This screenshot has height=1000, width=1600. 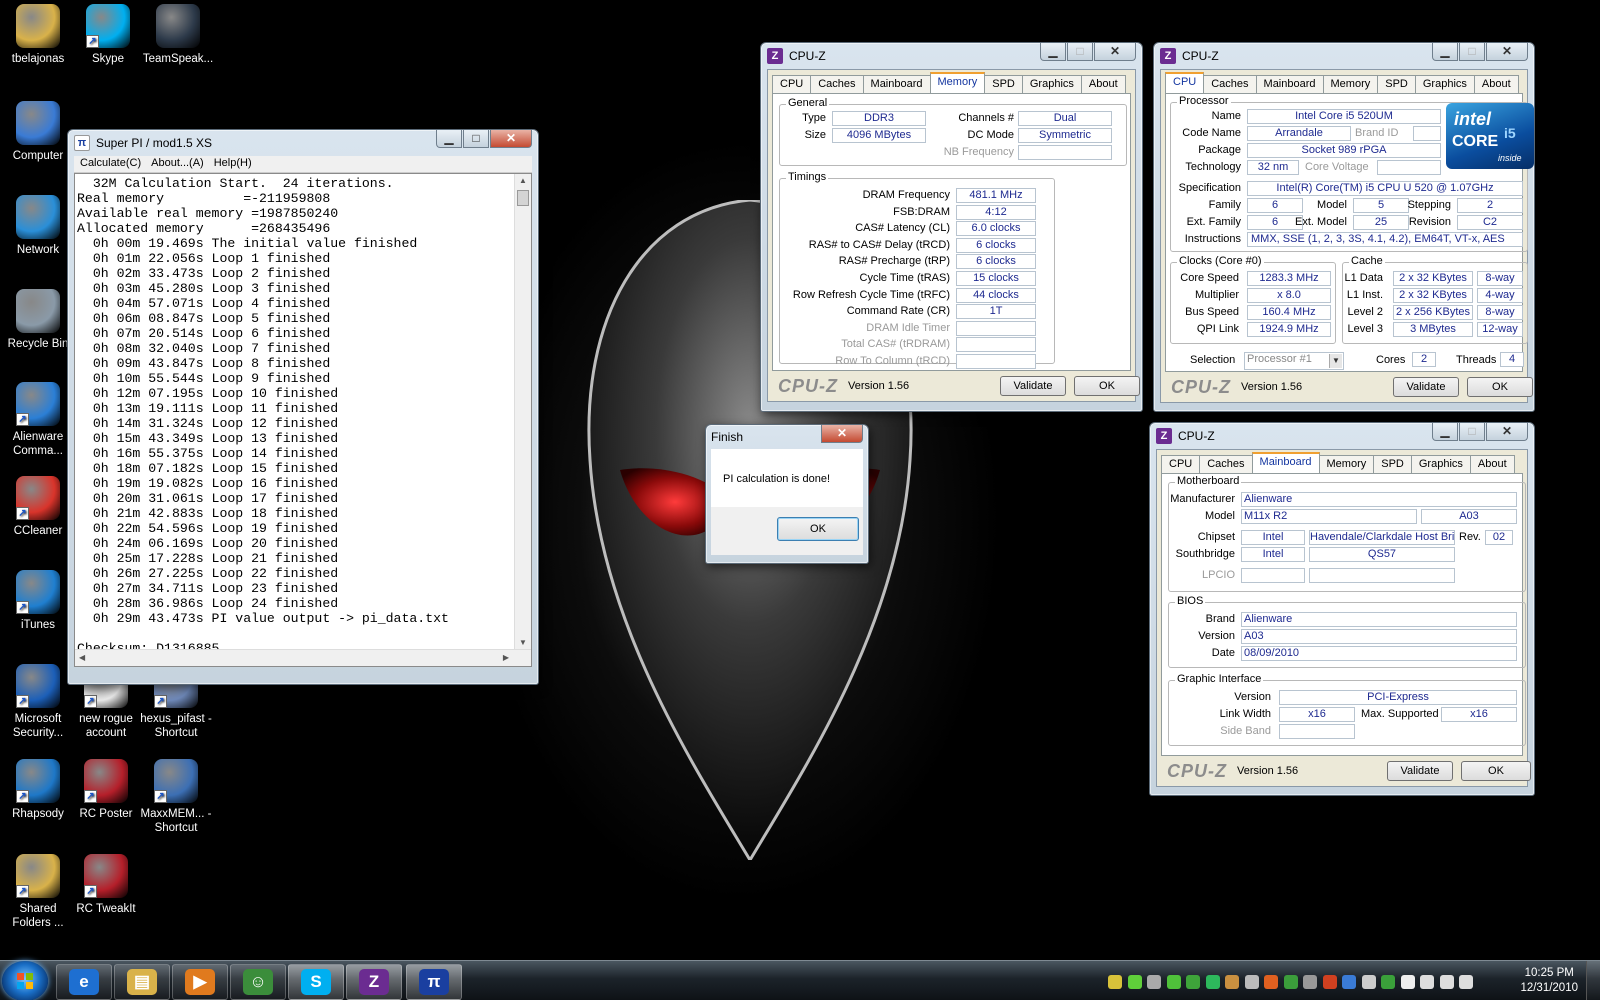 I want to click on taskbar-button: ▤, so click(x=142, y=982).